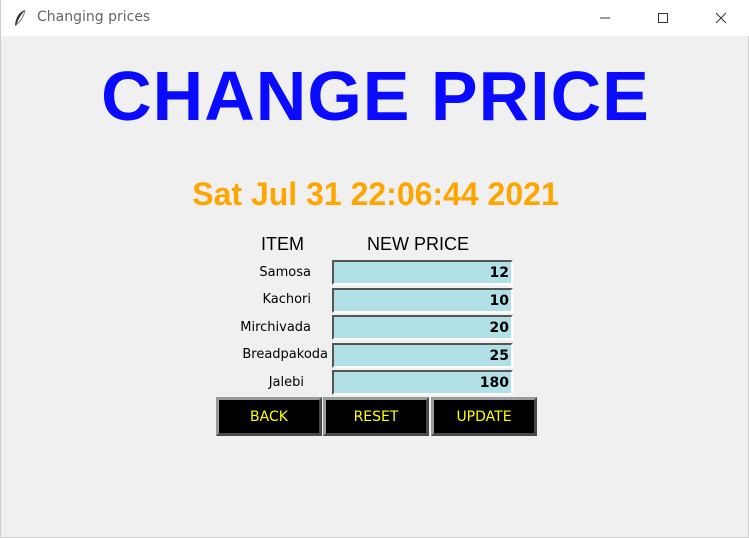  Describe the element at coordinates (375, 18) in the screenshot. I see `title-bar: Changing prices` at that location.